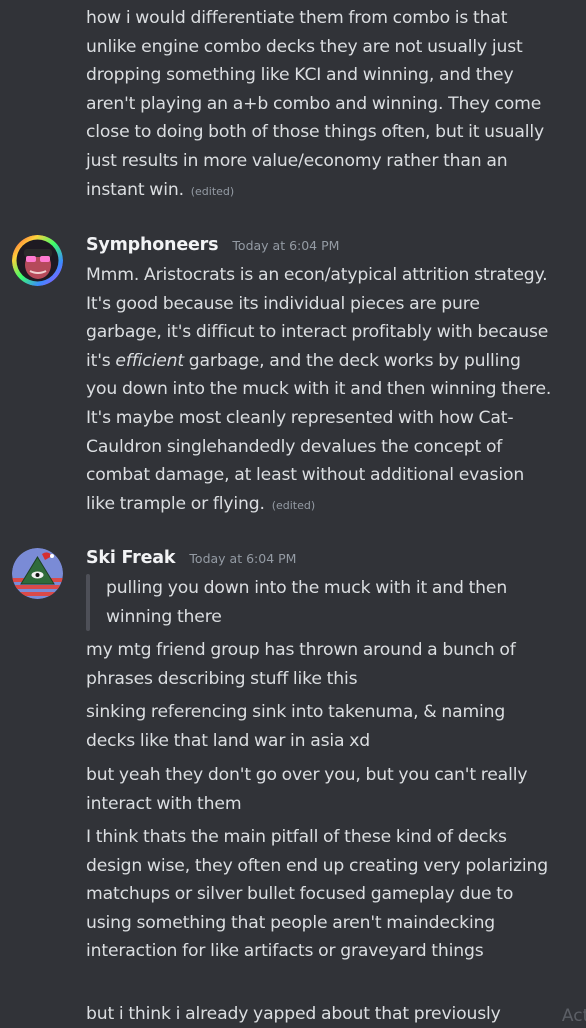  What do you see at coordinates (37, 260) in the screenshot?
I see `avatar-symphoneers-icon` at bounding box center [37, 260].